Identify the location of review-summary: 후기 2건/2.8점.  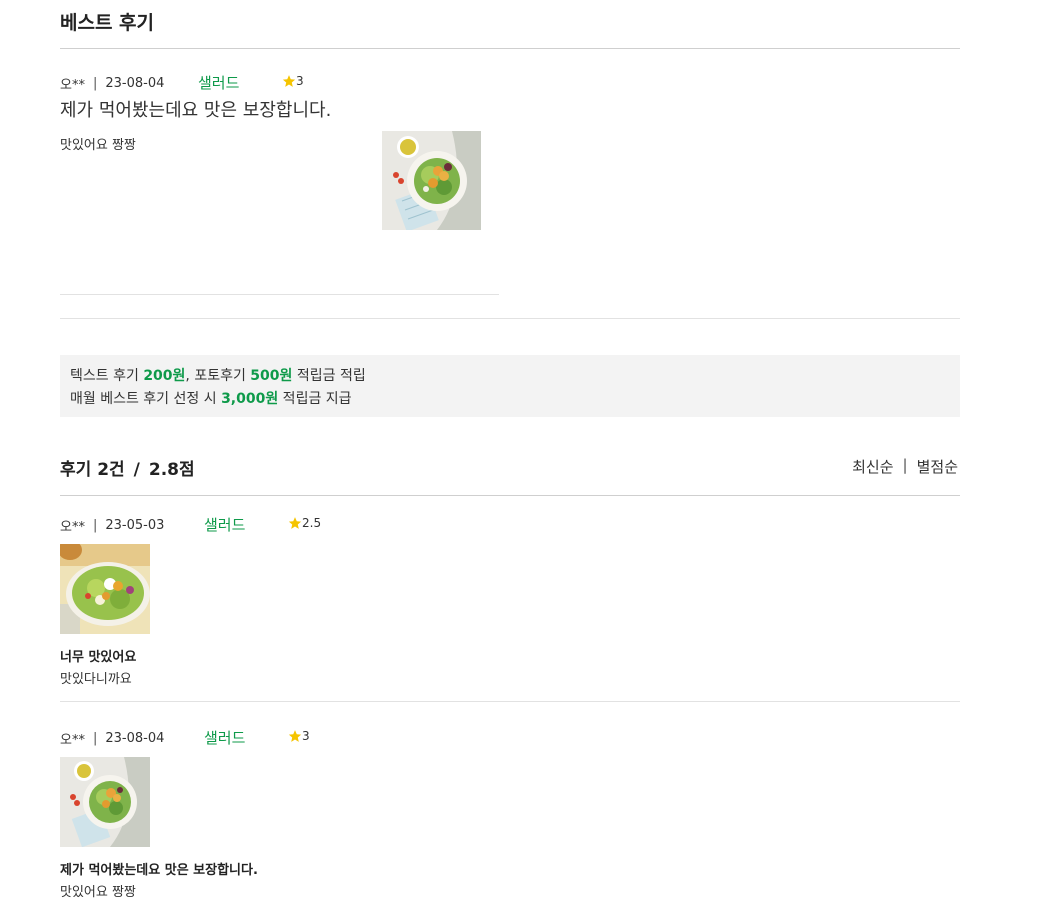
(127, 470).